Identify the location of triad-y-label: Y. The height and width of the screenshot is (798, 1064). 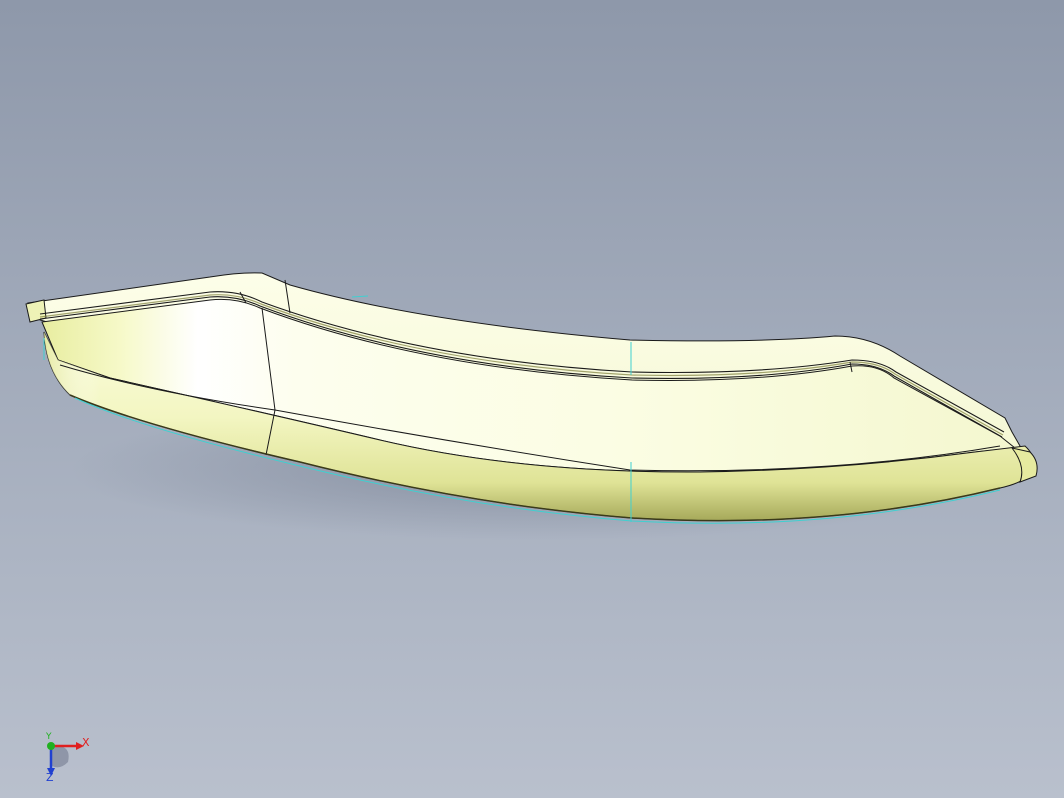
(49, 737).